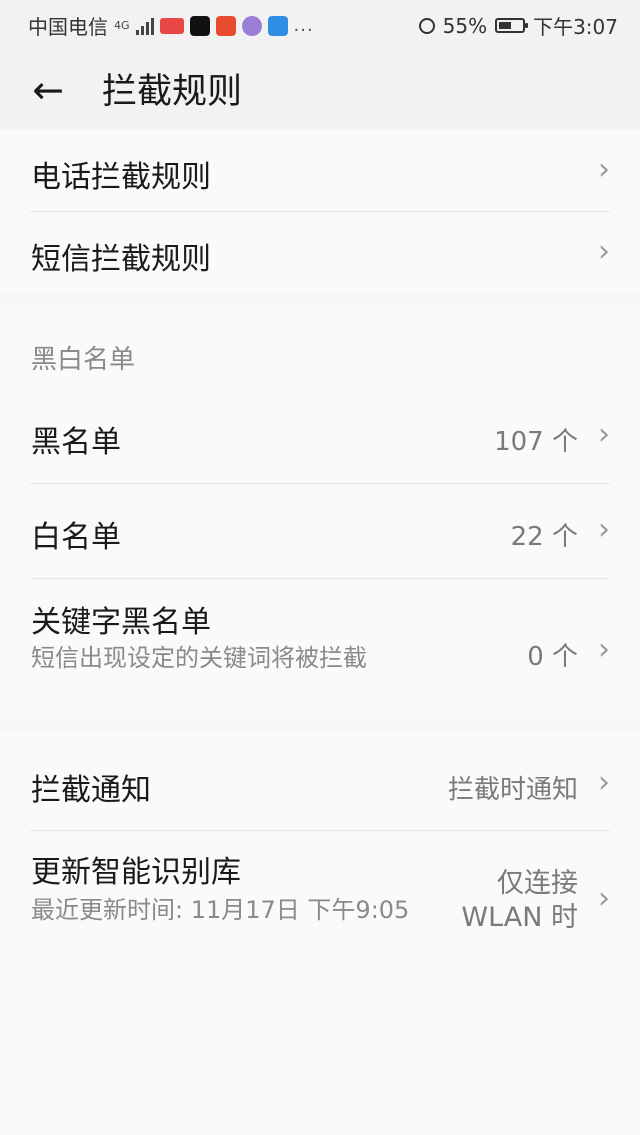 The height and width of the screenshot is (1135, 640). I want to click on update-condition-line: 仅连接, so click(537, 883).